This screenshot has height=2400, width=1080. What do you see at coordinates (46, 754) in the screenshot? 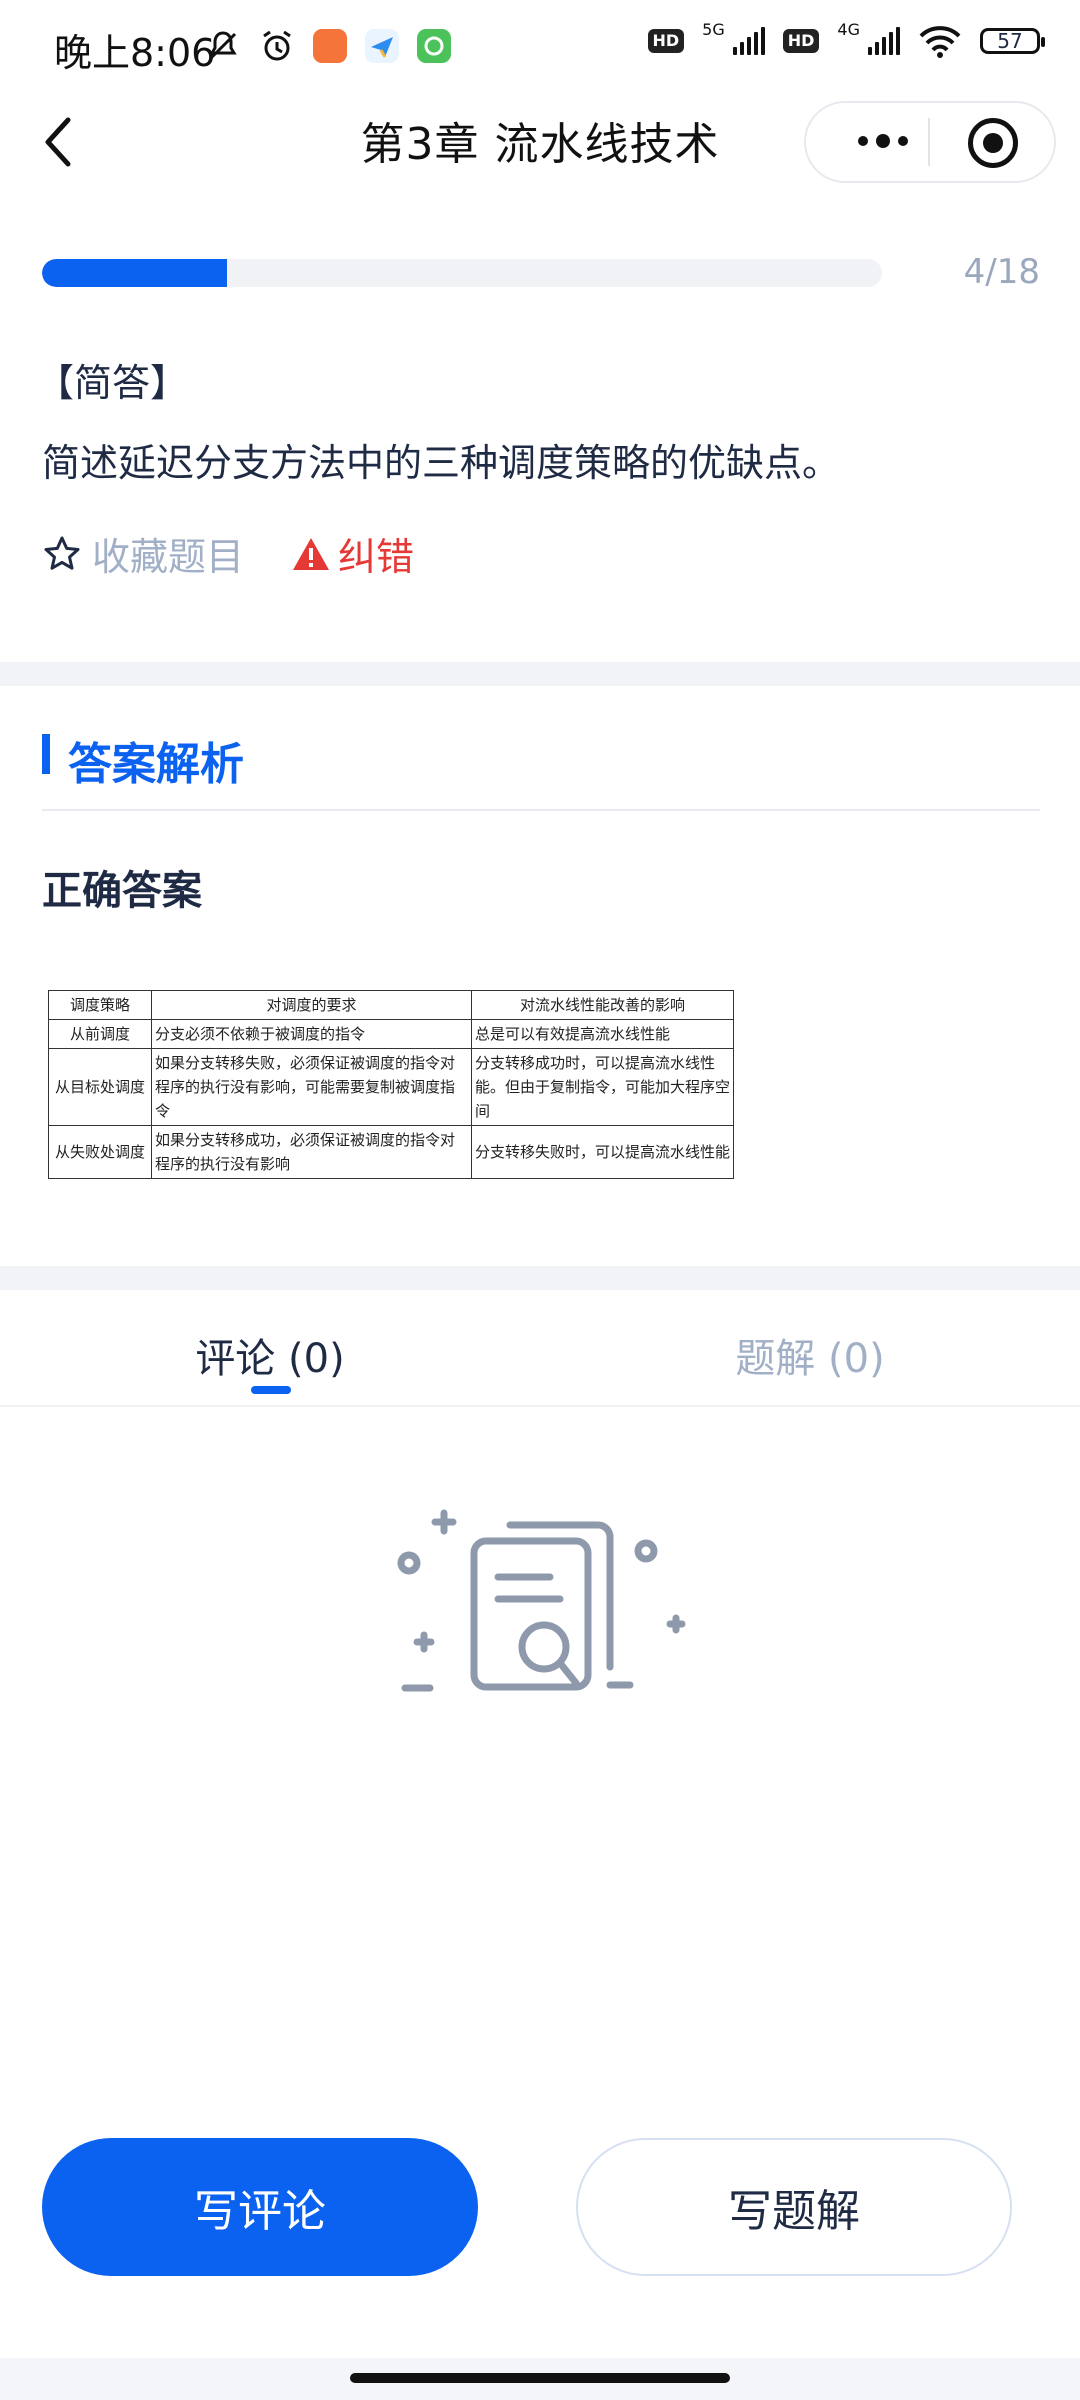
I see `section-accent-bar` at bounding box center [46, 754].